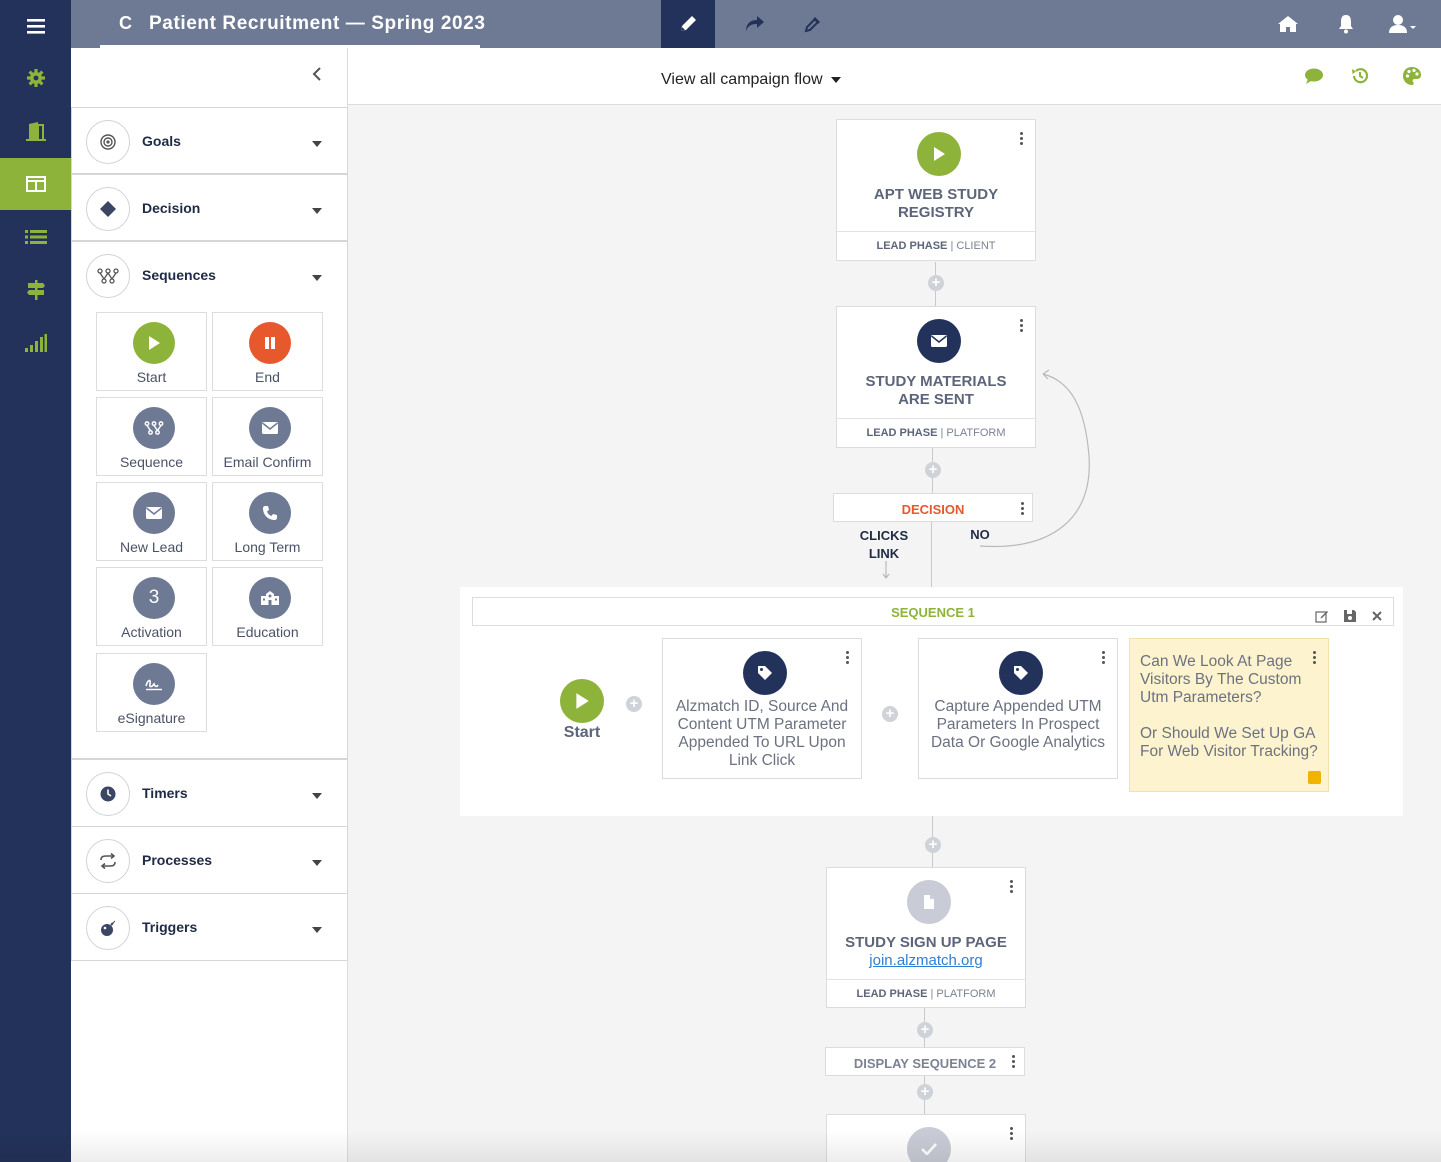 The image size is (1441, 1162). Describe the element at coordinates (151, 377) in the screenshot. I see `tile-label: Start` at that location.